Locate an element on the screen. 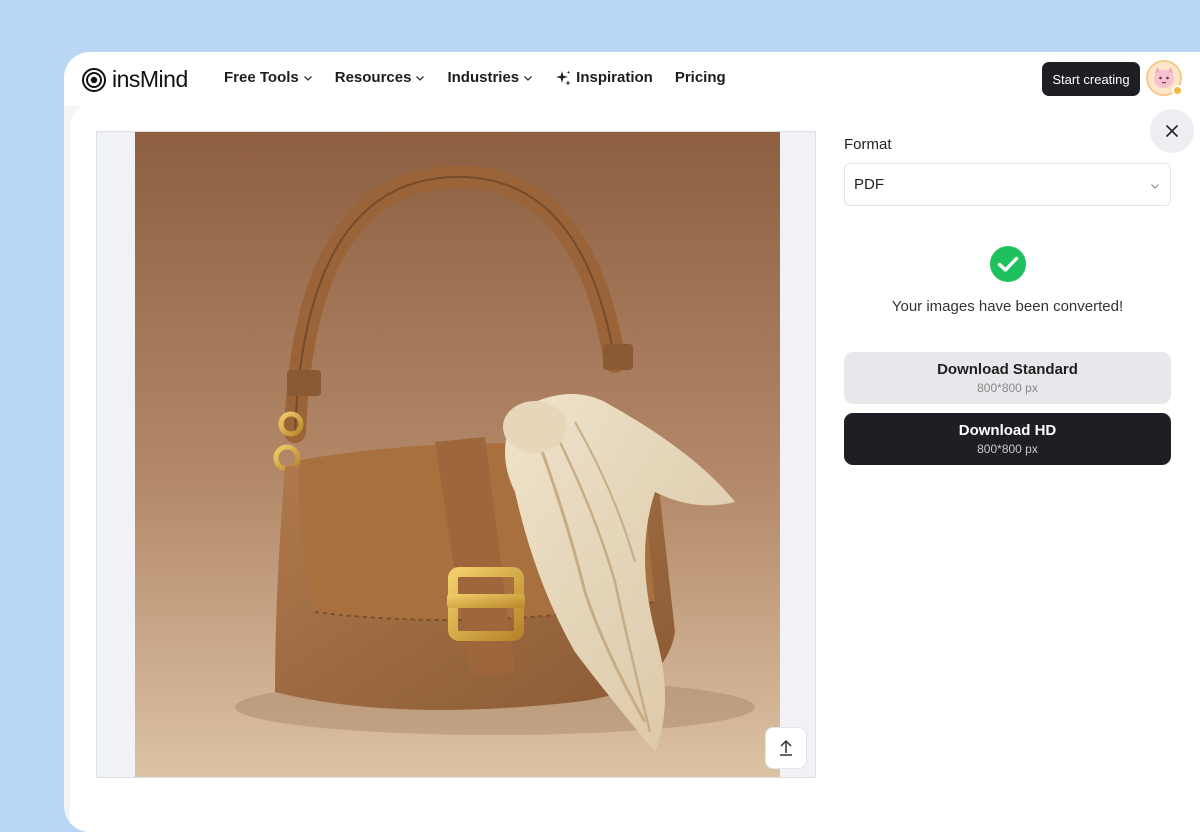 The height and width of the screenshot is (832, 1200). nav-resources: Resources is located at coordinates (380, 77).